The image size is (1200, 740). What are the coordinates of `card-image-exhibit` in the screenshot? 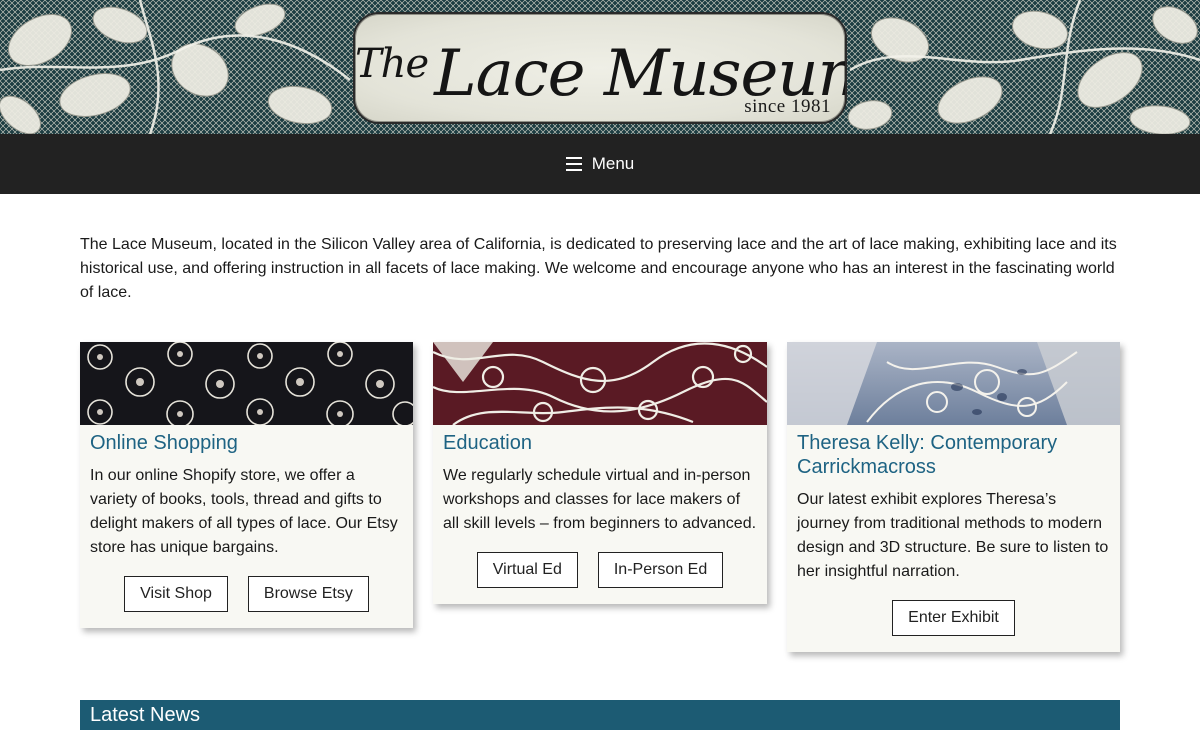 It's located at (953, 383).